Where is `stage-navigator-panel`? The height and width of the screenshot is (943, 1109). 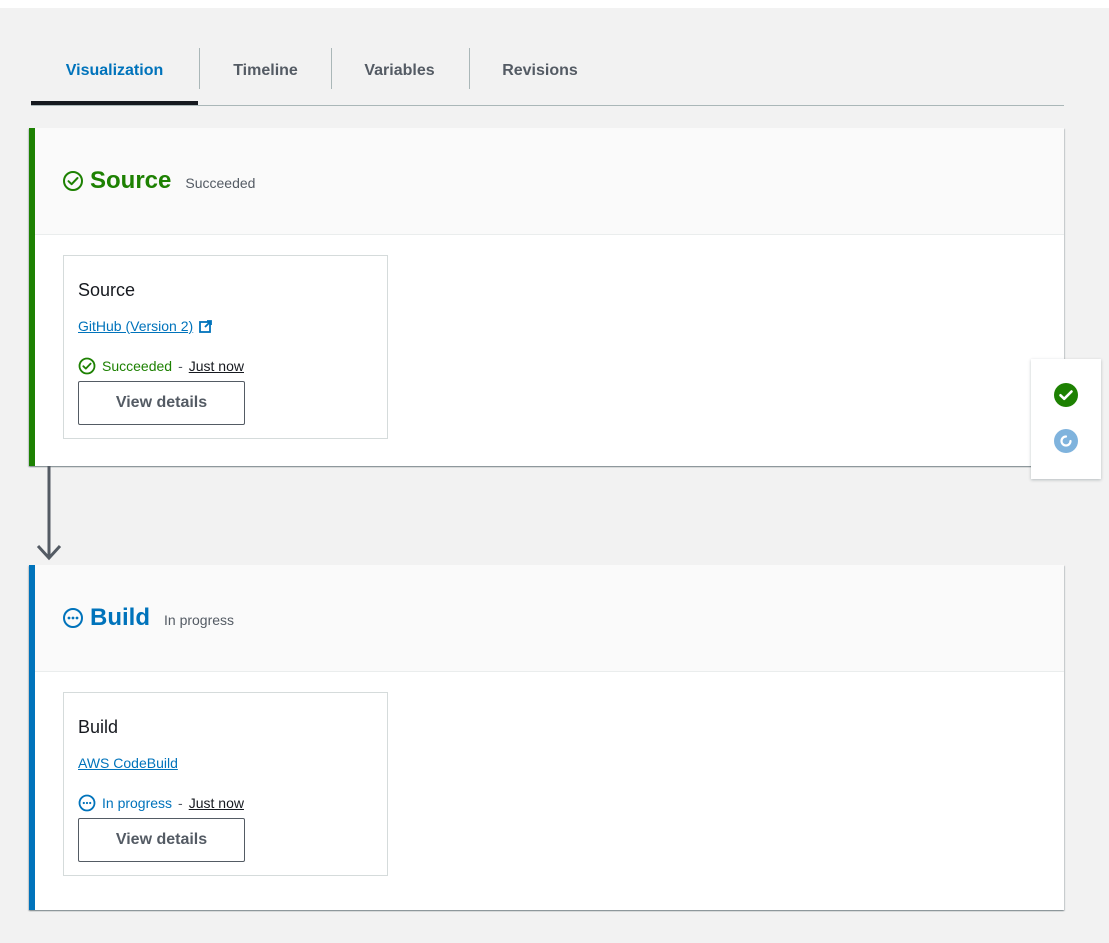 stage-navigator-panel is located at coordinates (1066, 419).